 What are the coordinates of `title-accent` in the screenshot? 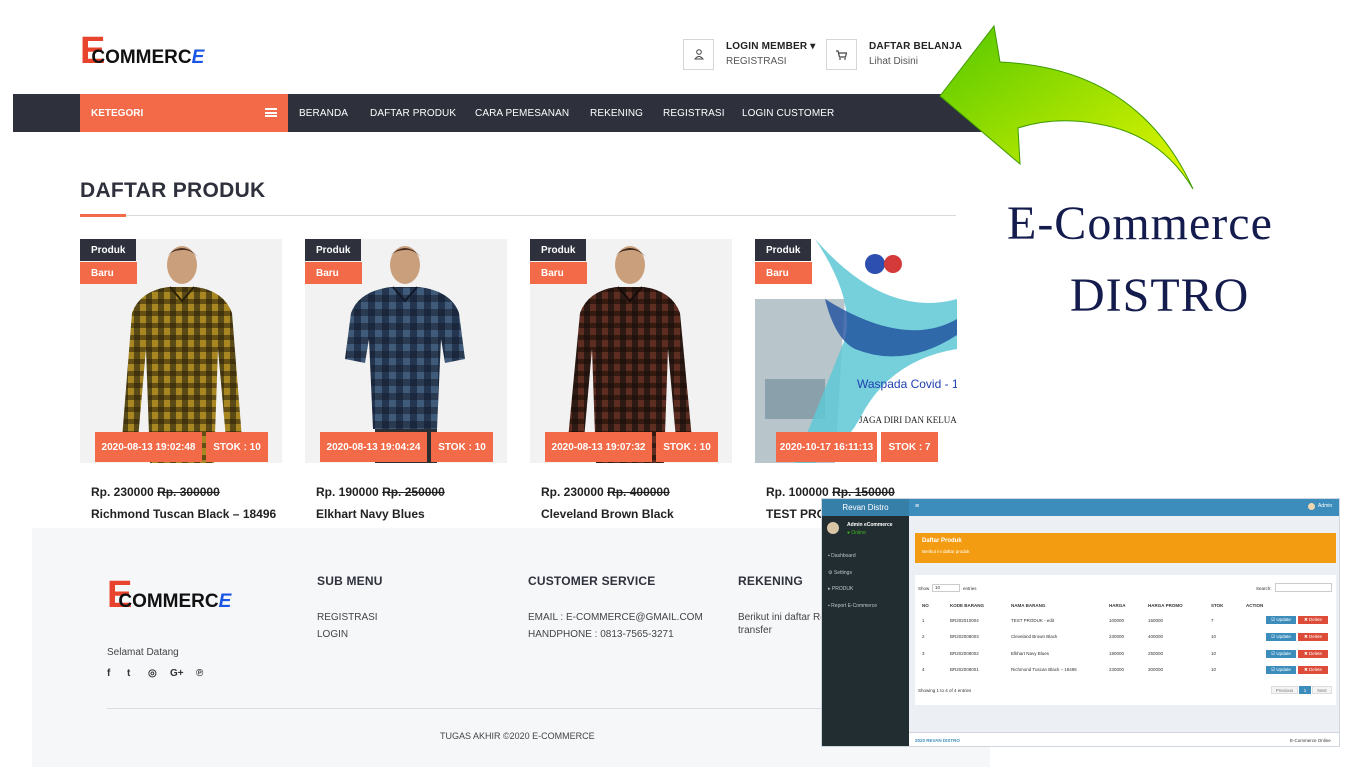 It's located at (103, 215).